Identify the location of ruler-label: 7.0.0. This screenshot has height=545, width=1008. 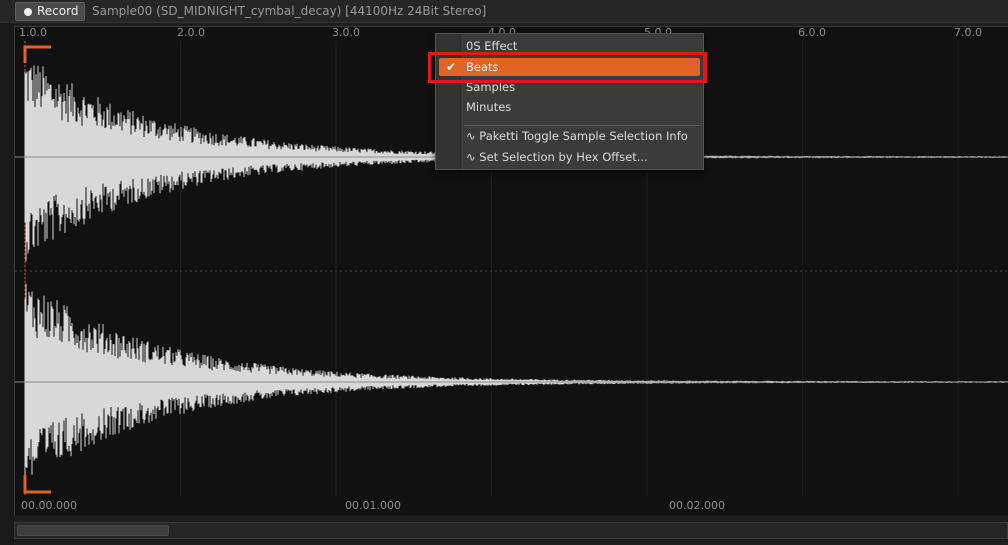
(968, 32).